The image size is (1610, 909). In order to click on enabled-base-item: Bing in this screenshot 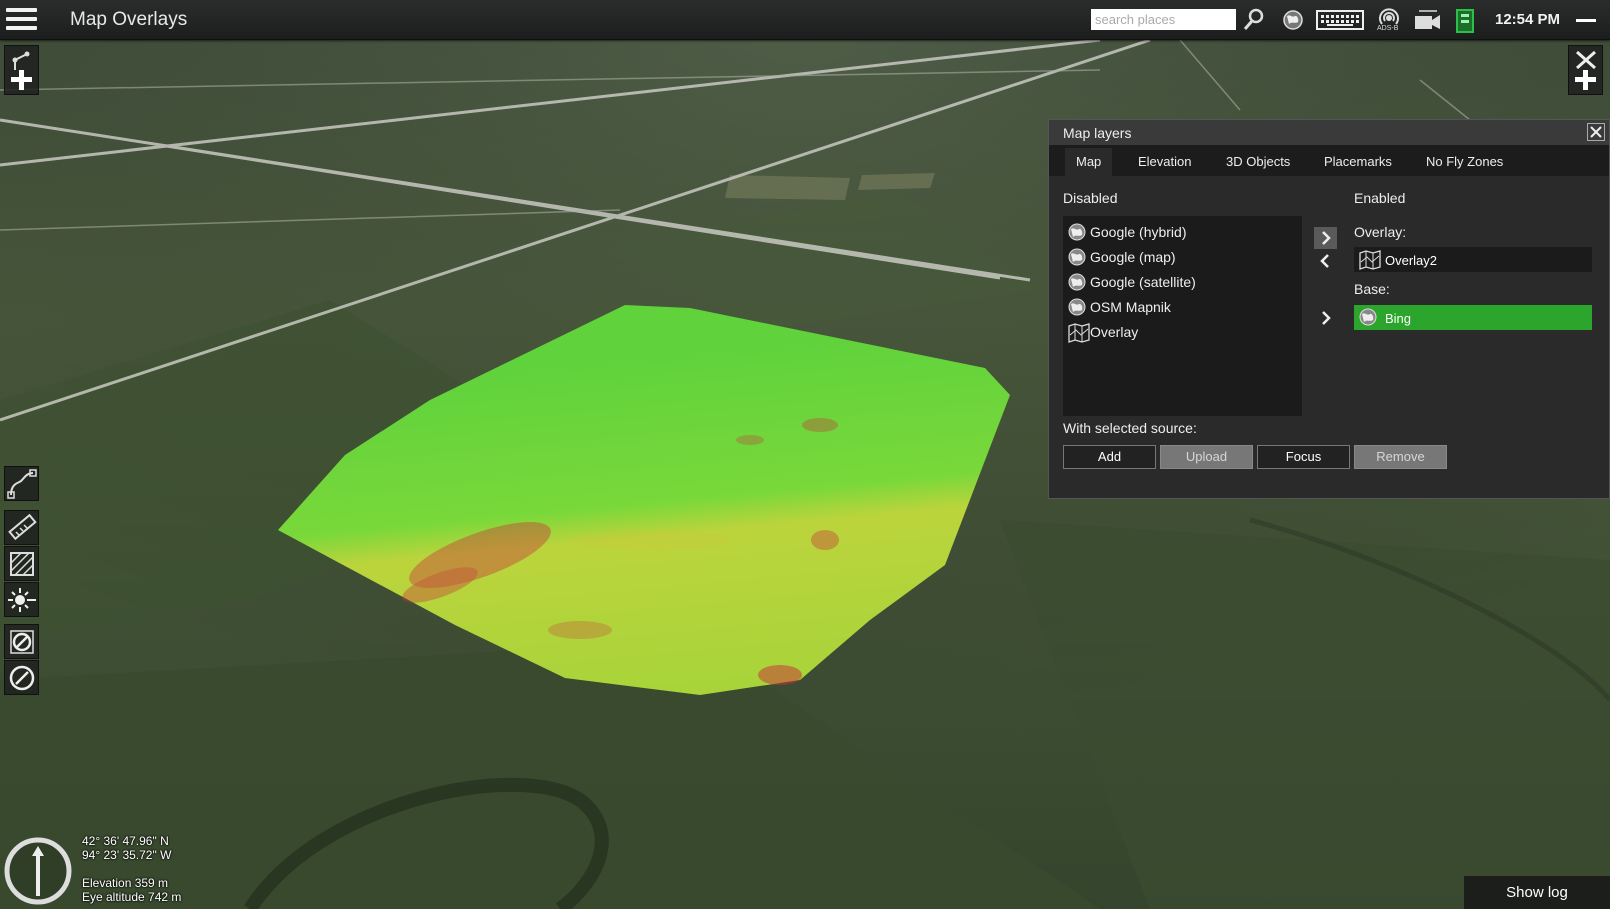, I will do `click(1473, 317)`.